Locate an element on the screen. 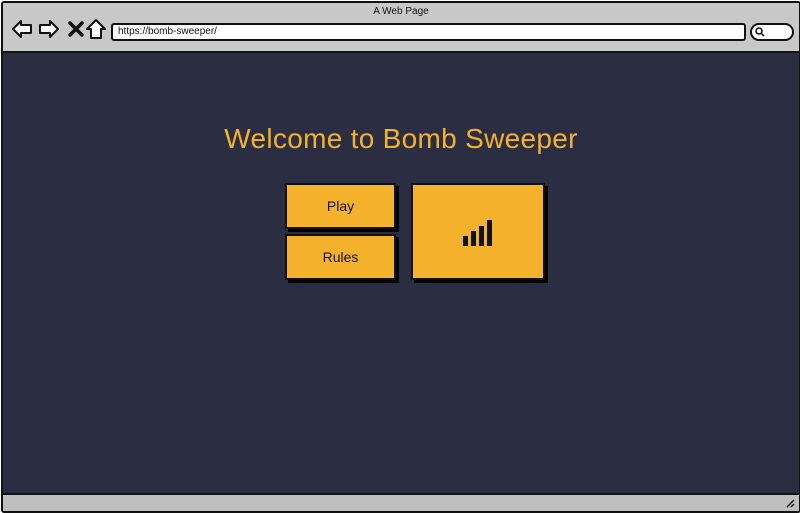  back-arrow-icon is located at coordinates (22, 29).